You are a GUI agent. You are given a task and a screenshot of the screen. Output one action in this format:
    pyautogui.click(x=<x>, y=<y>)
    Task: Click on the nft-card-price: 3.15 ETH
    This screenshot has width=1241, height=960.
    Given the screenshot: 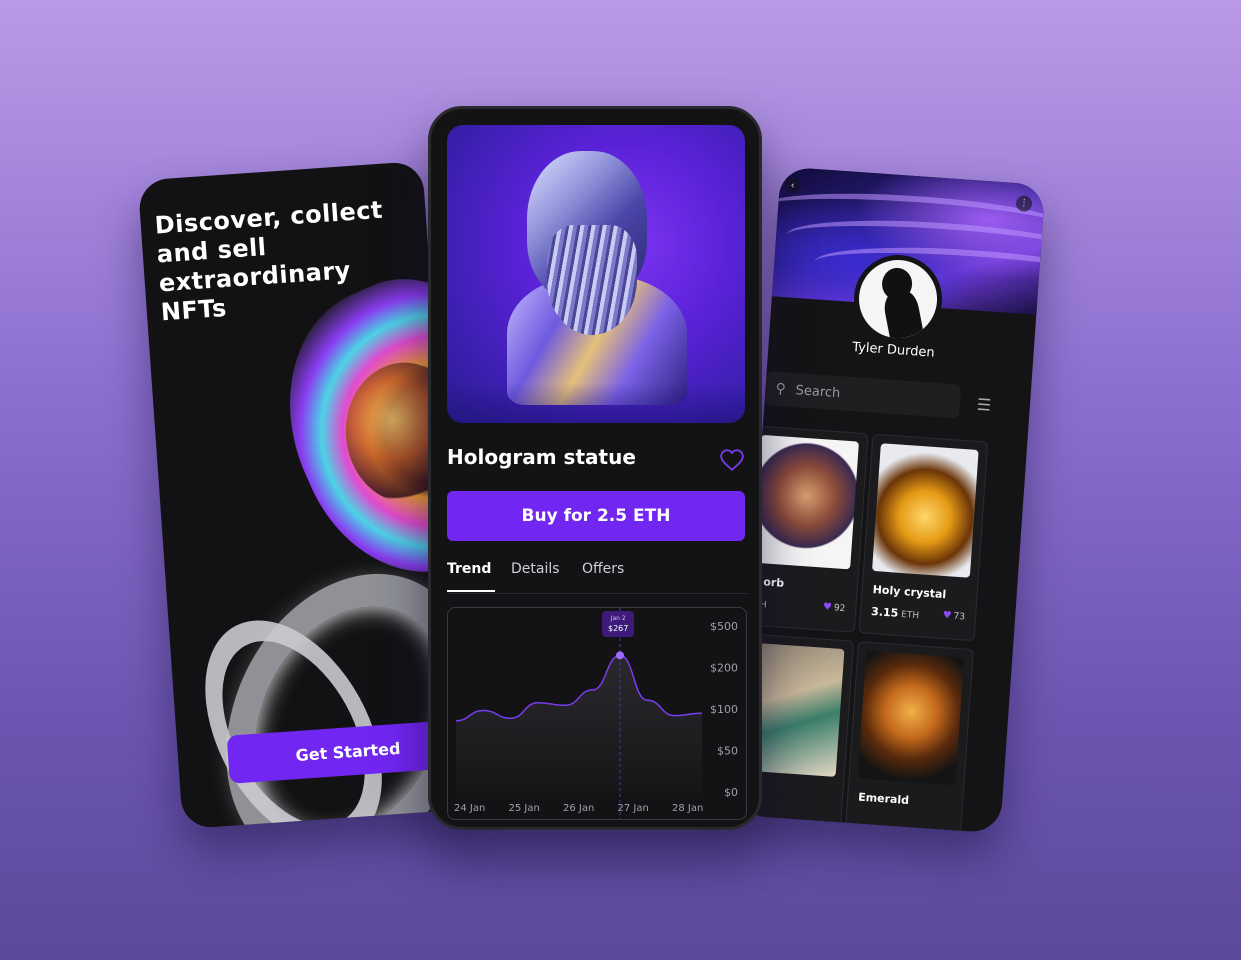 What is the action you would take?
    pyautogui.click(x=895, y=613)
    